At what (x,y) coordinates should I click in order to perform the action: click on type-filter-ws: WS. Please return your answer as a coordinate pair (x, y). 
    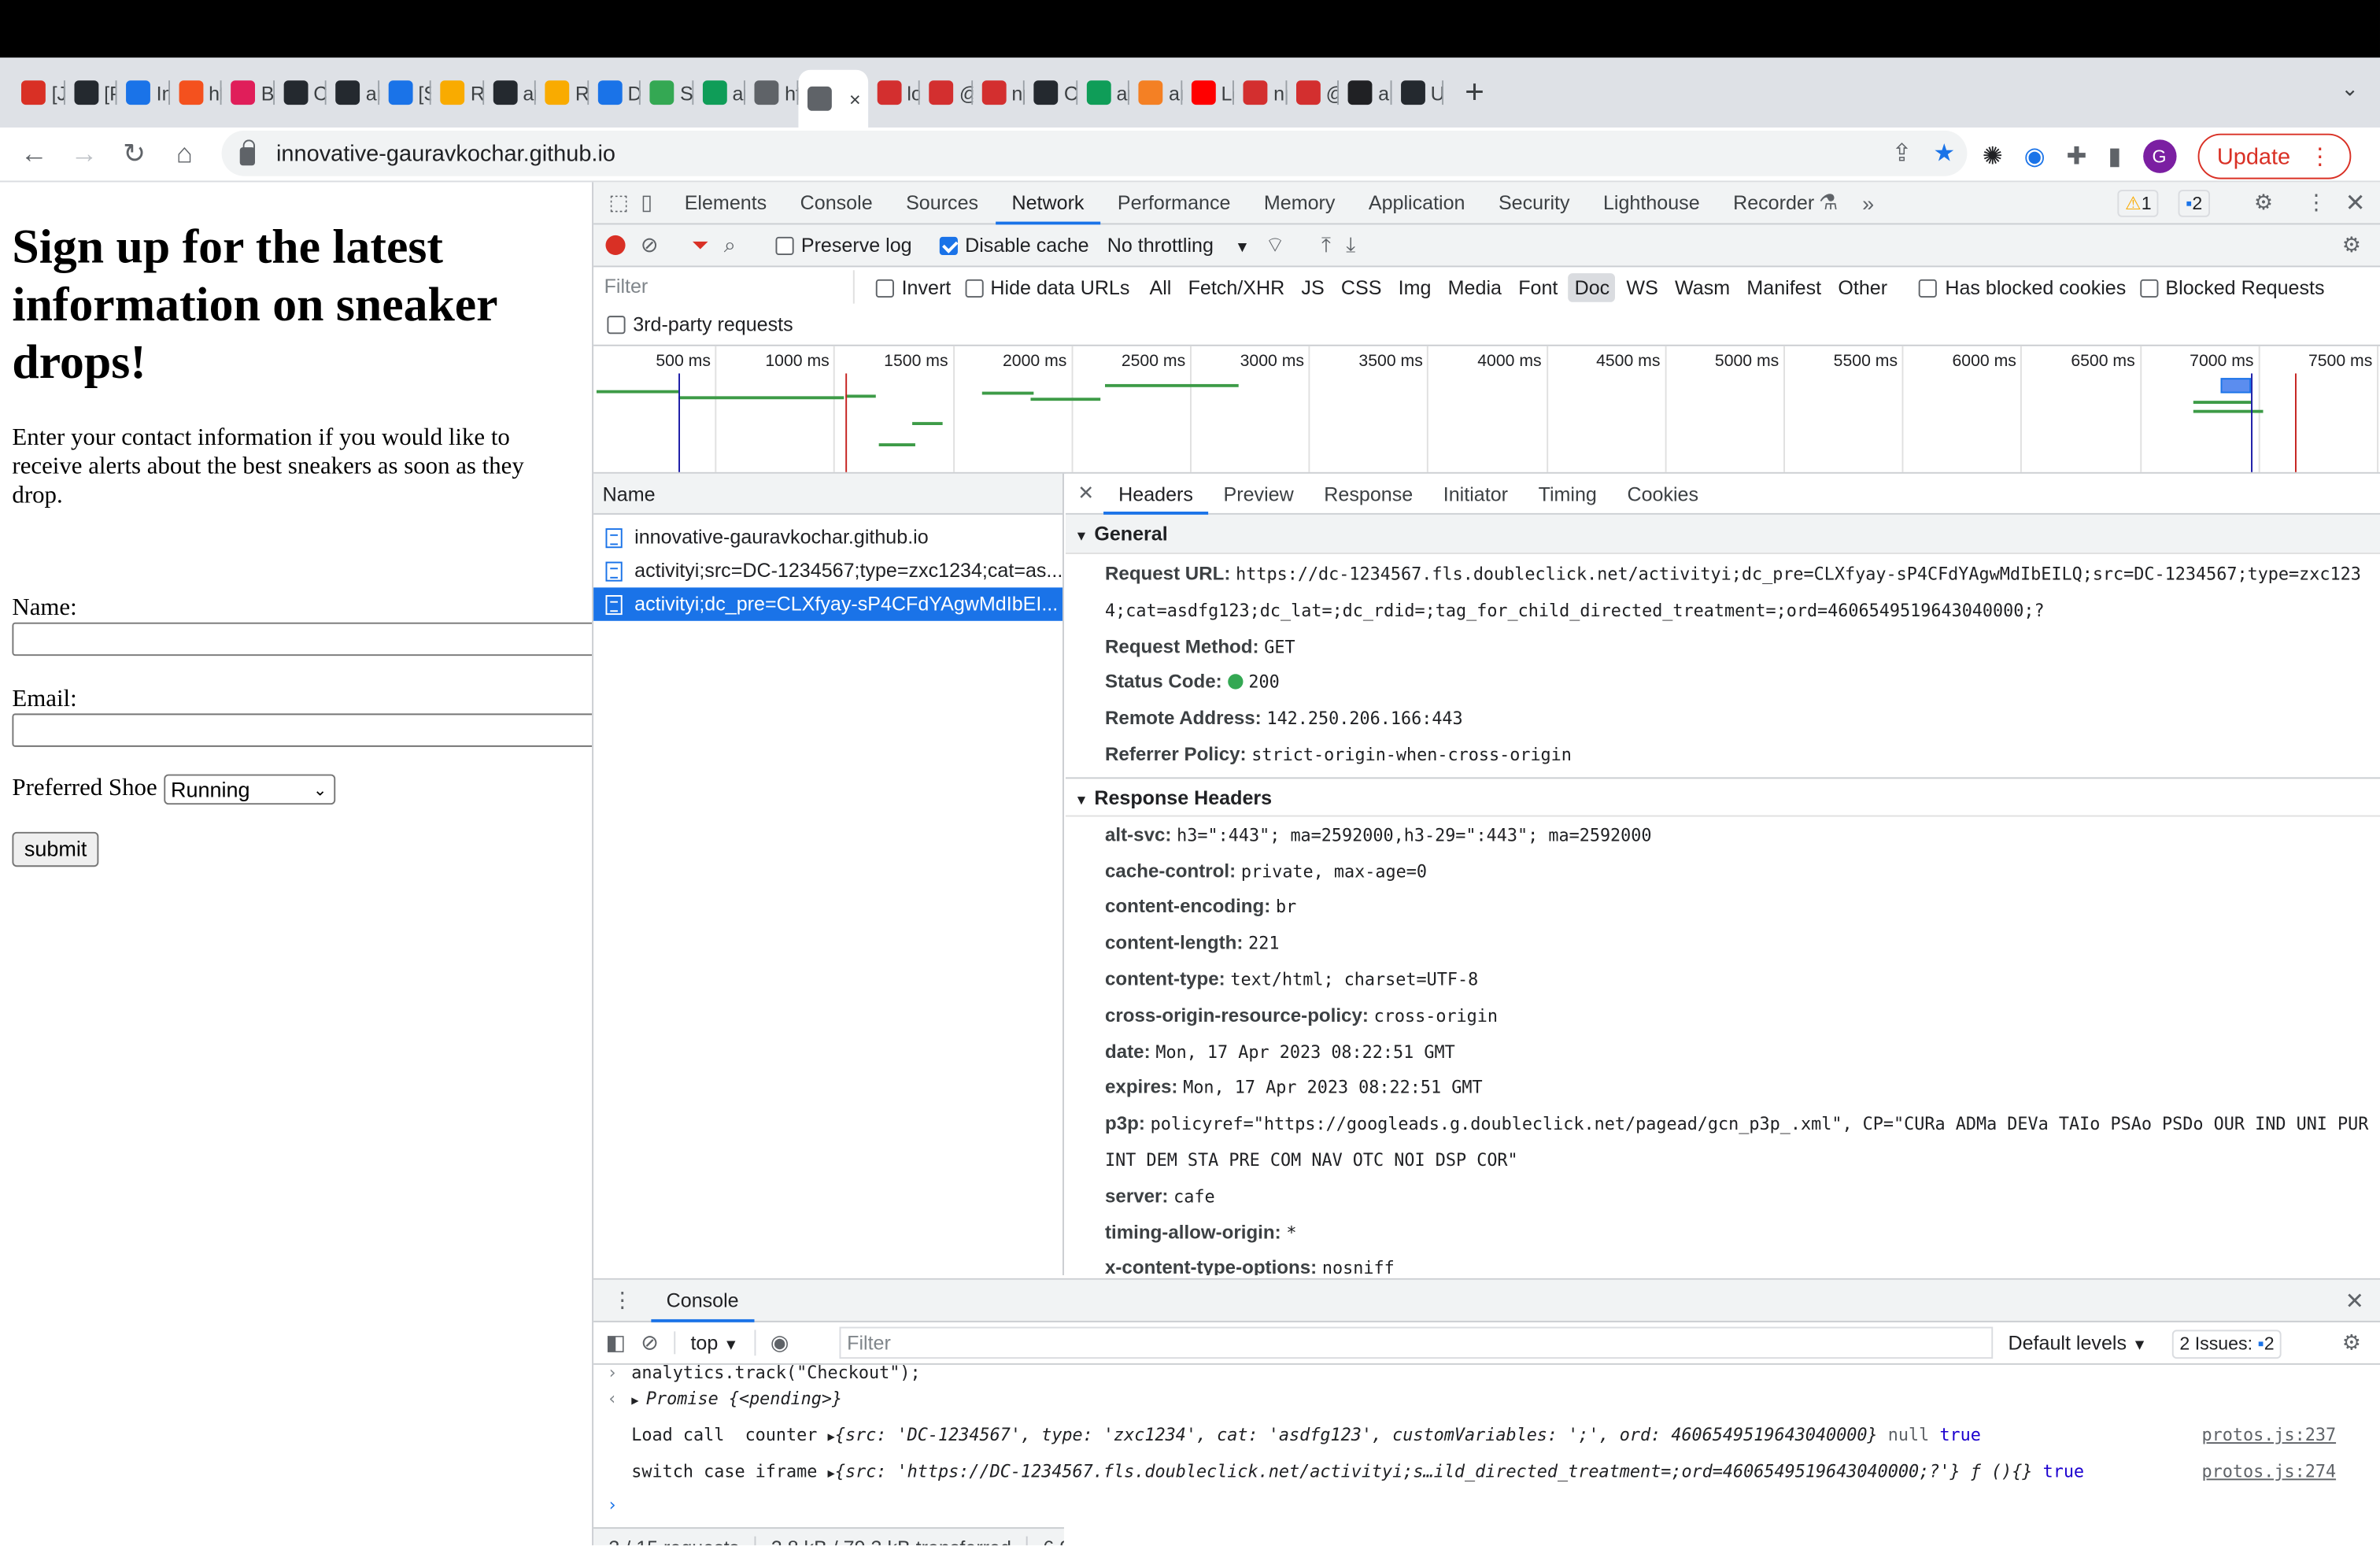
    Looking at the image, I should click on (1643, 286).